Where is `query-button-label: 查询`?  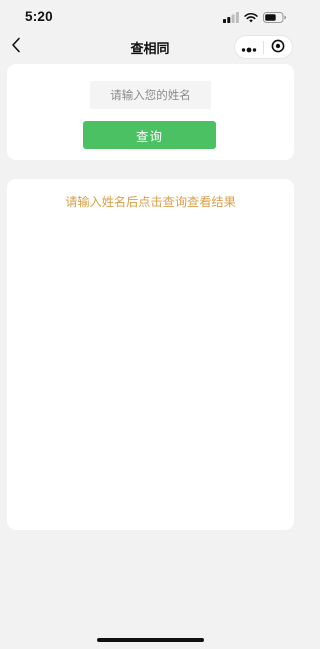 query-button-label: 查询 is located at coordinates (149, 136).